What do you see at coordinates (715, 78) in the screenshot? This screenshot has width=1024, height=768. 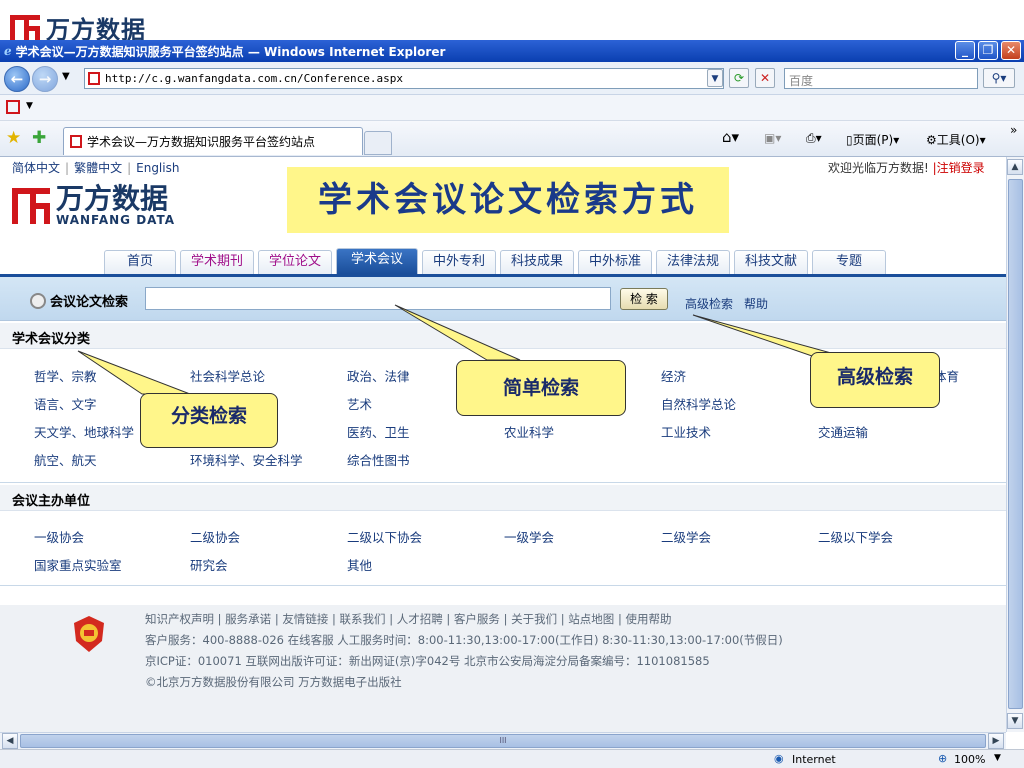 I see `url-dropdown-icon: ▼` at bounding box center [715, 78].